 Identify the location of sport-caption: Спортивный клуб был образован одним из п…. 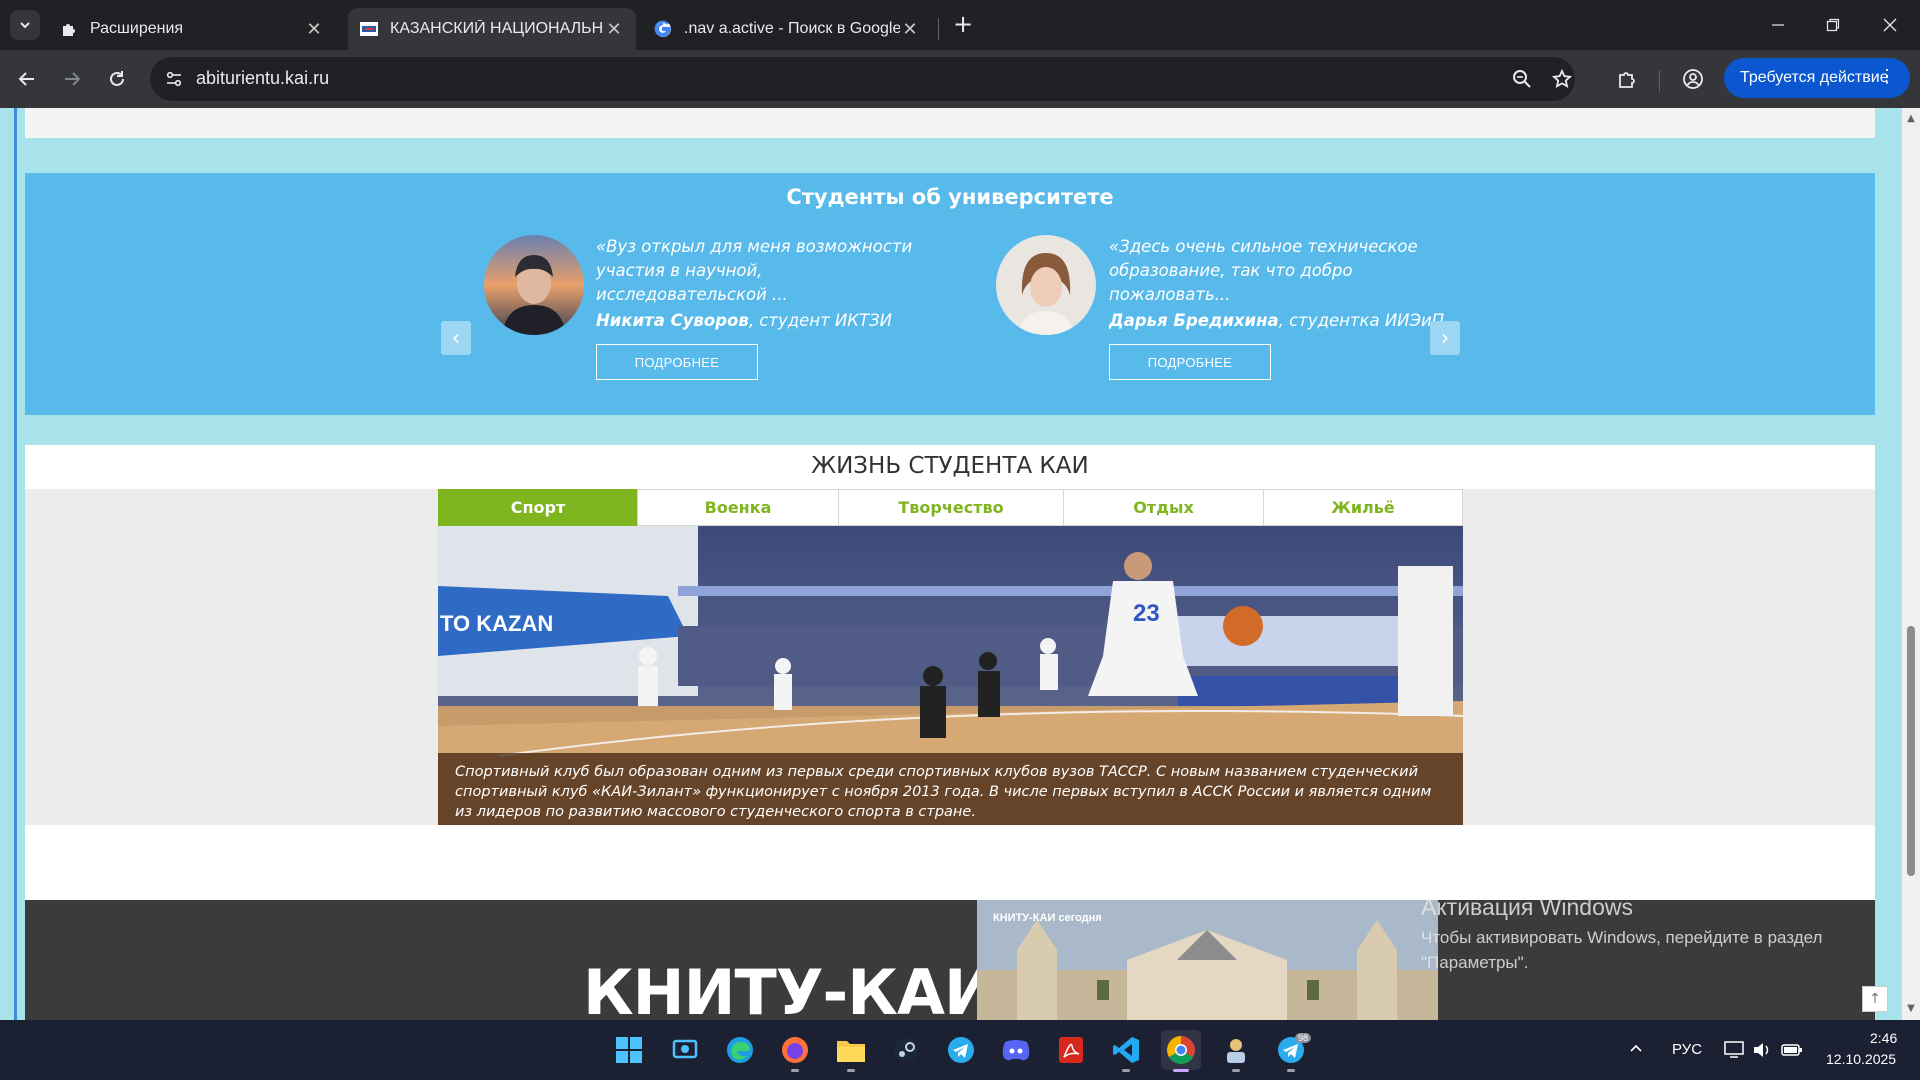
(950, 789).